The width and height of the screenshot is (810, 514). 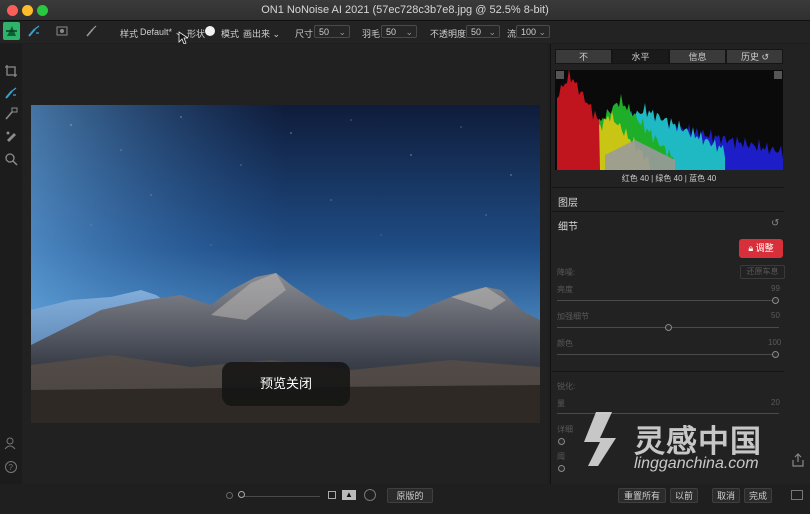 I want to click on tab-history-label: 历史, so click(x=750, y=57).